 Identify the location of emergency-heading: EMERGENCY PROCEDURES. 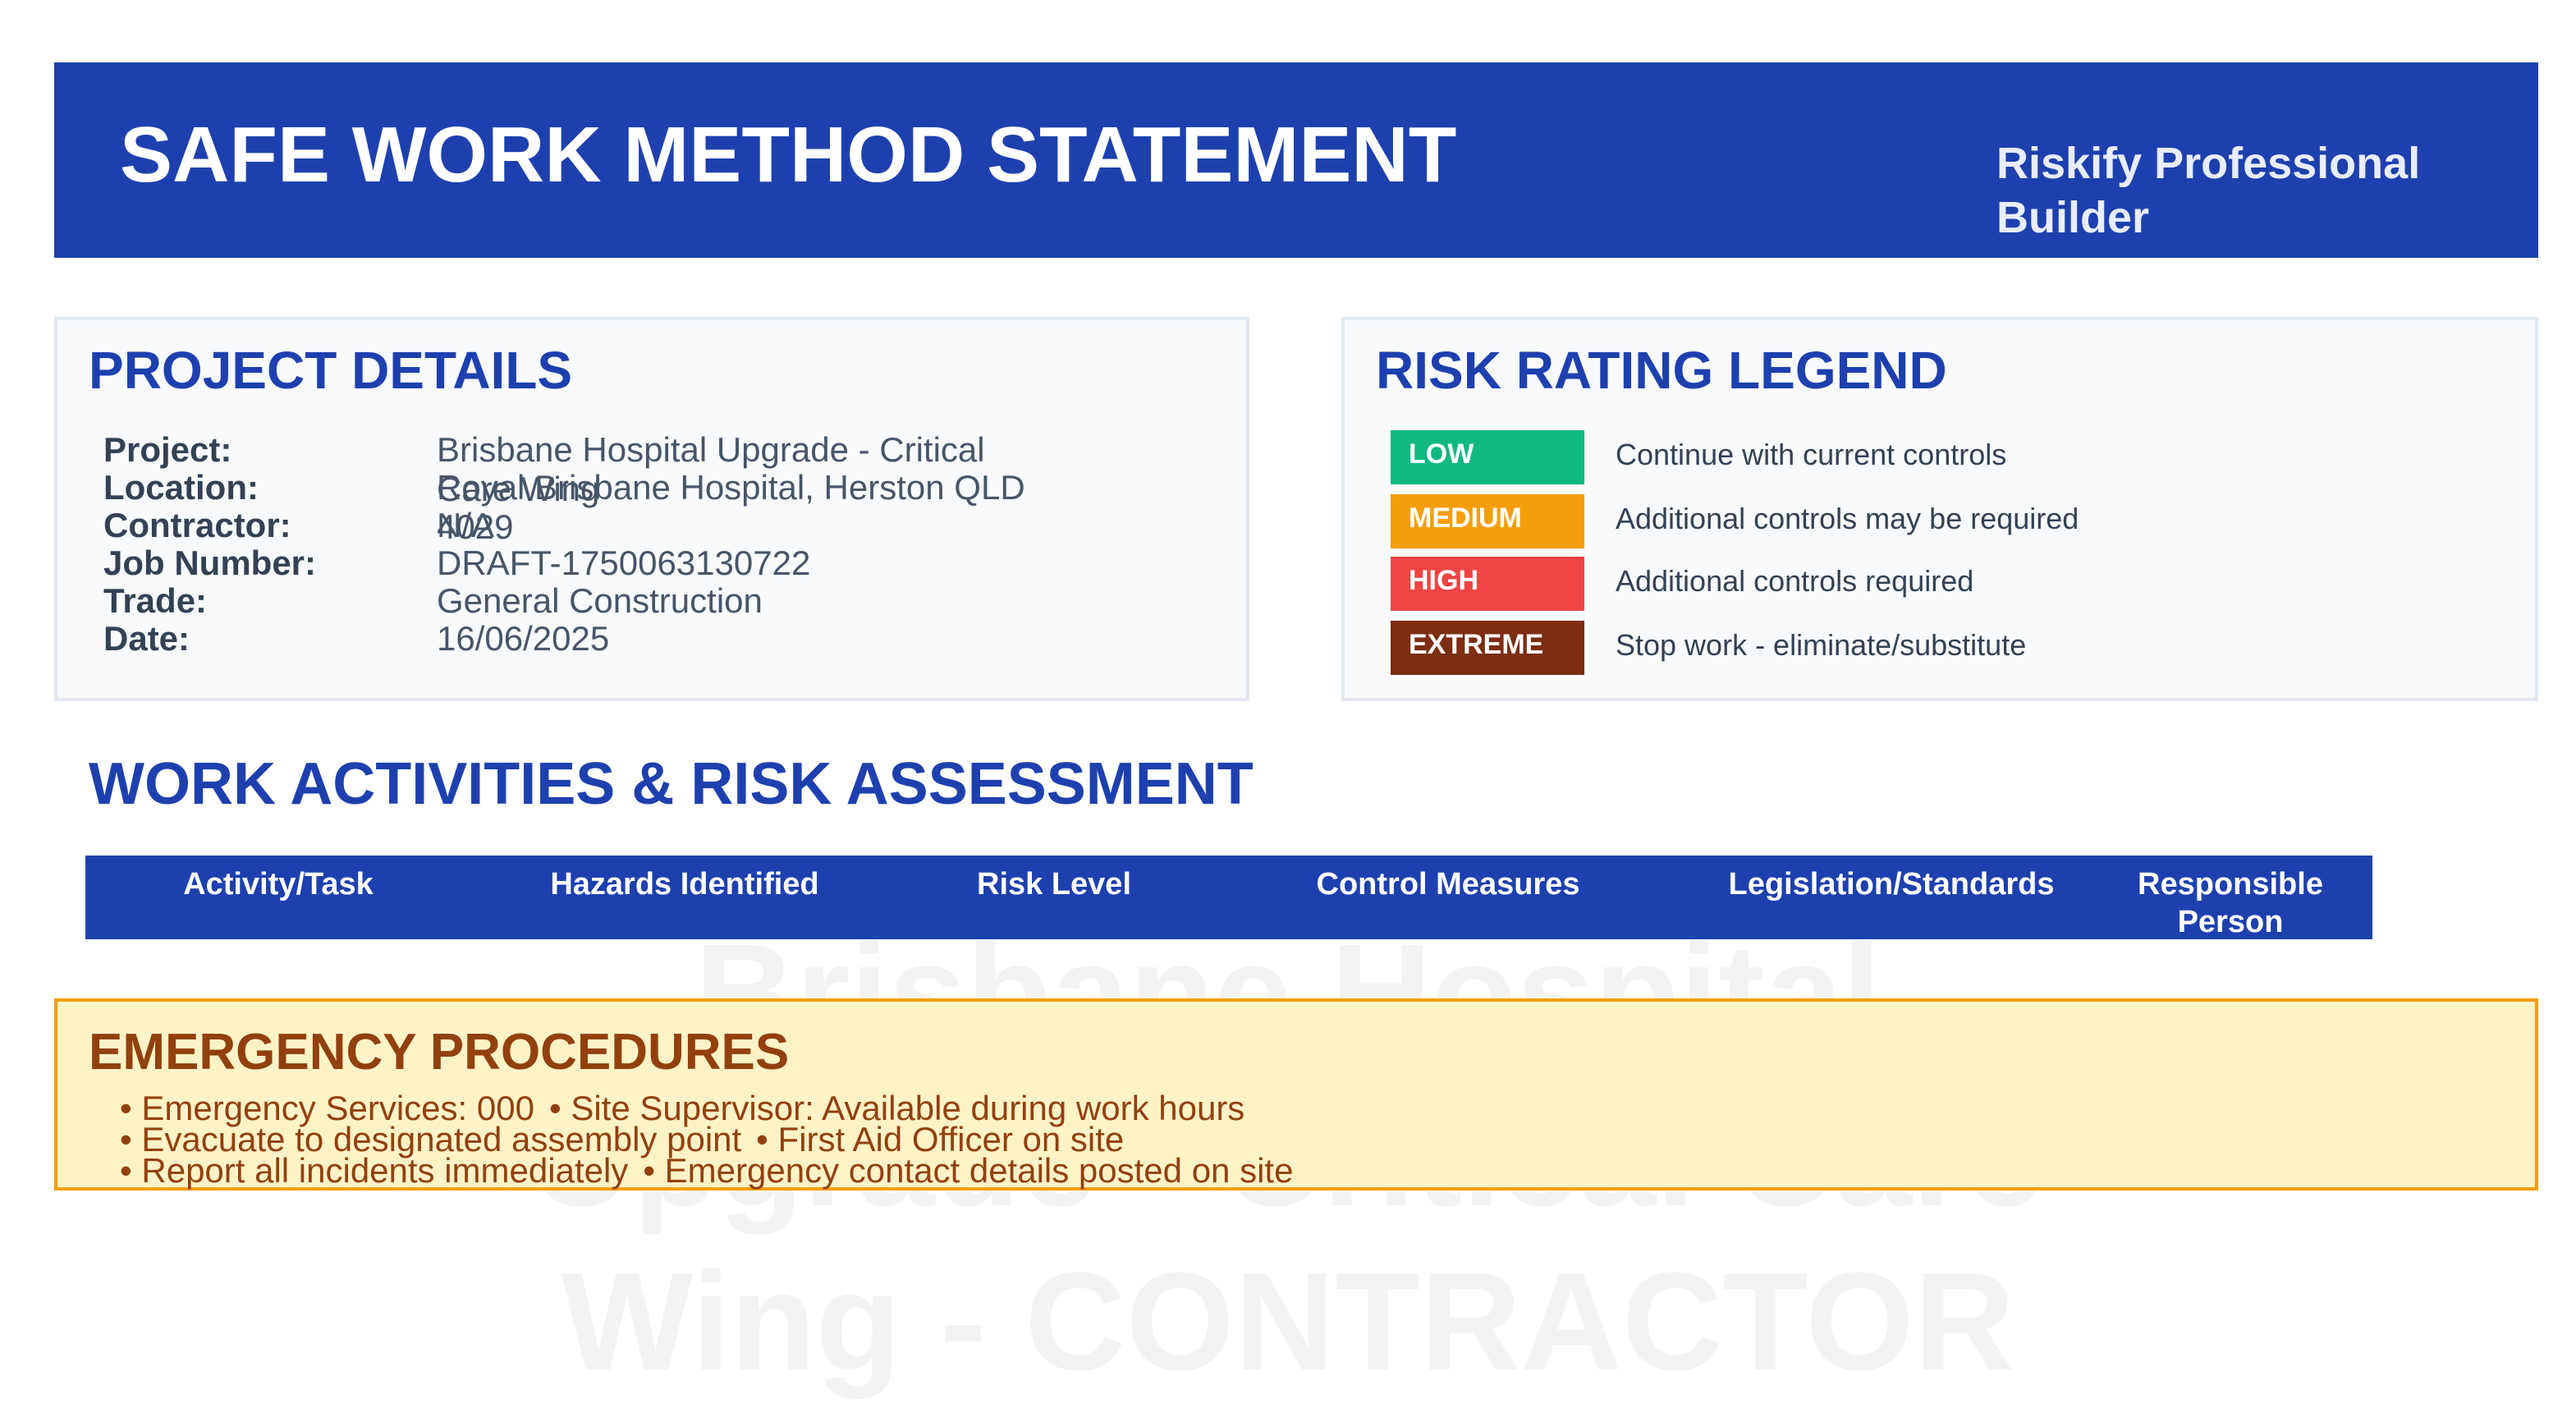
(439, 1052).